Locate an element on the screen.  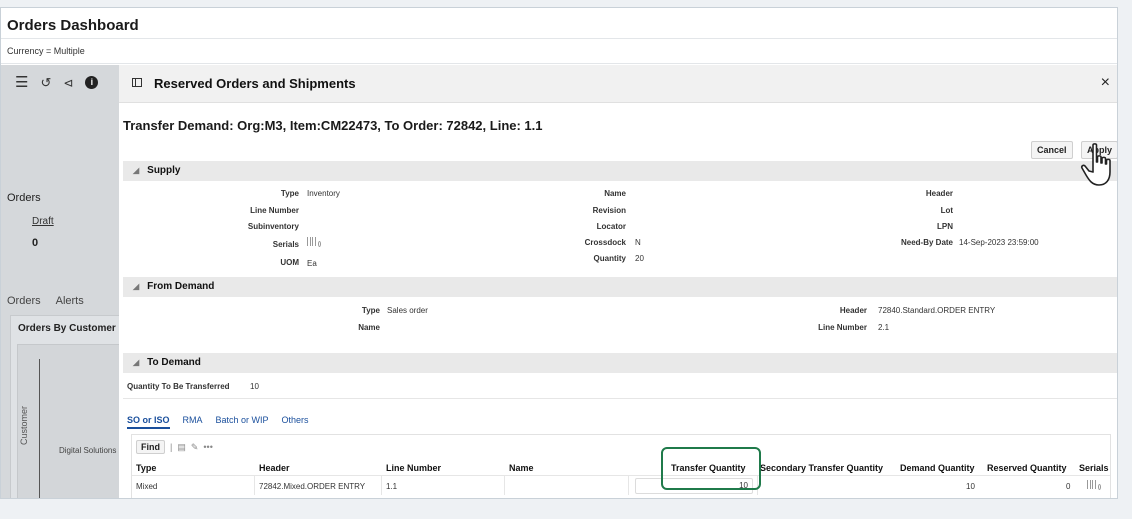
supply-lot-label: Lot is located at coordinates (946, 210).